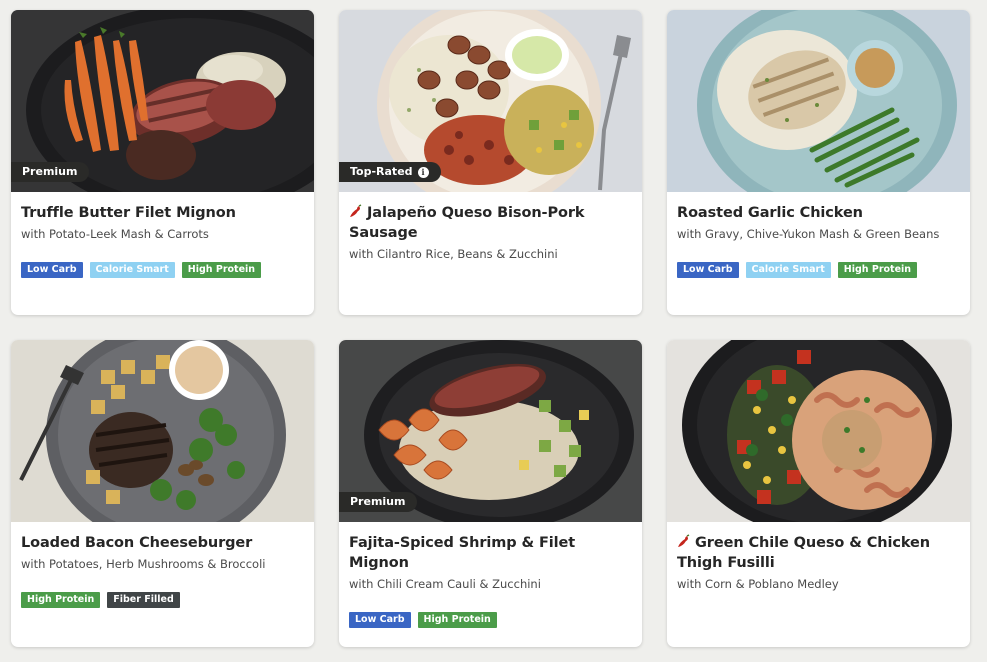  Describe the element at coordinates (490, 101) in the screenshot. I see `meal-photo: Top-Rated i` at that location.